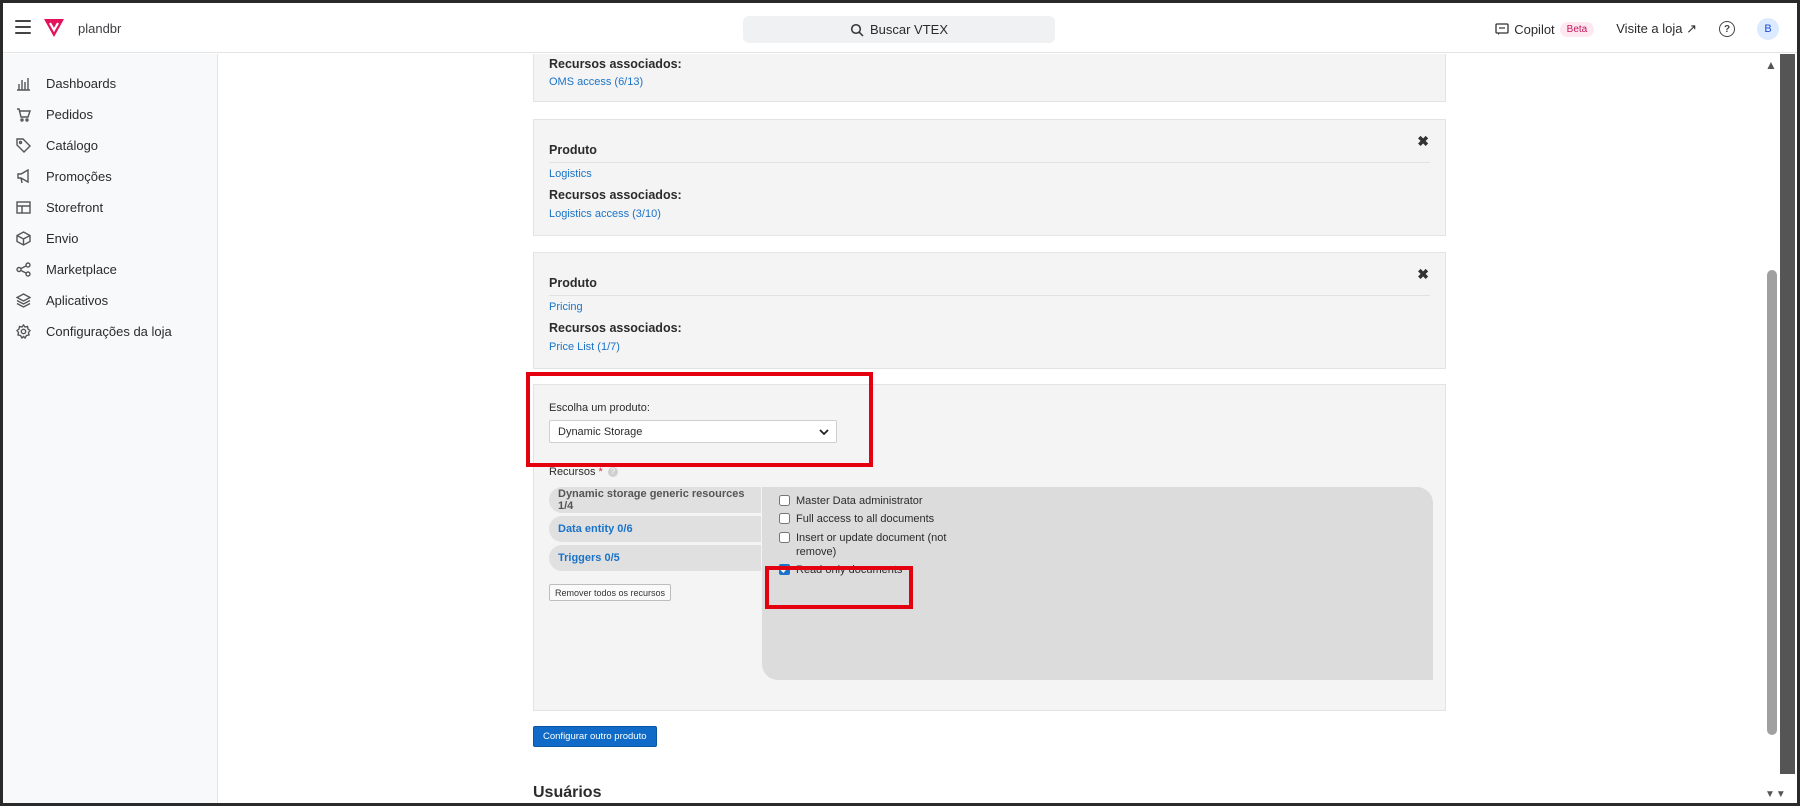 This screenshot has width=1800, height=806. Describe the element at coordinates (989, 310) in the screenshot. I see `product-card-pricing: Produto ✖ Pricing Recursos associados` at that location.